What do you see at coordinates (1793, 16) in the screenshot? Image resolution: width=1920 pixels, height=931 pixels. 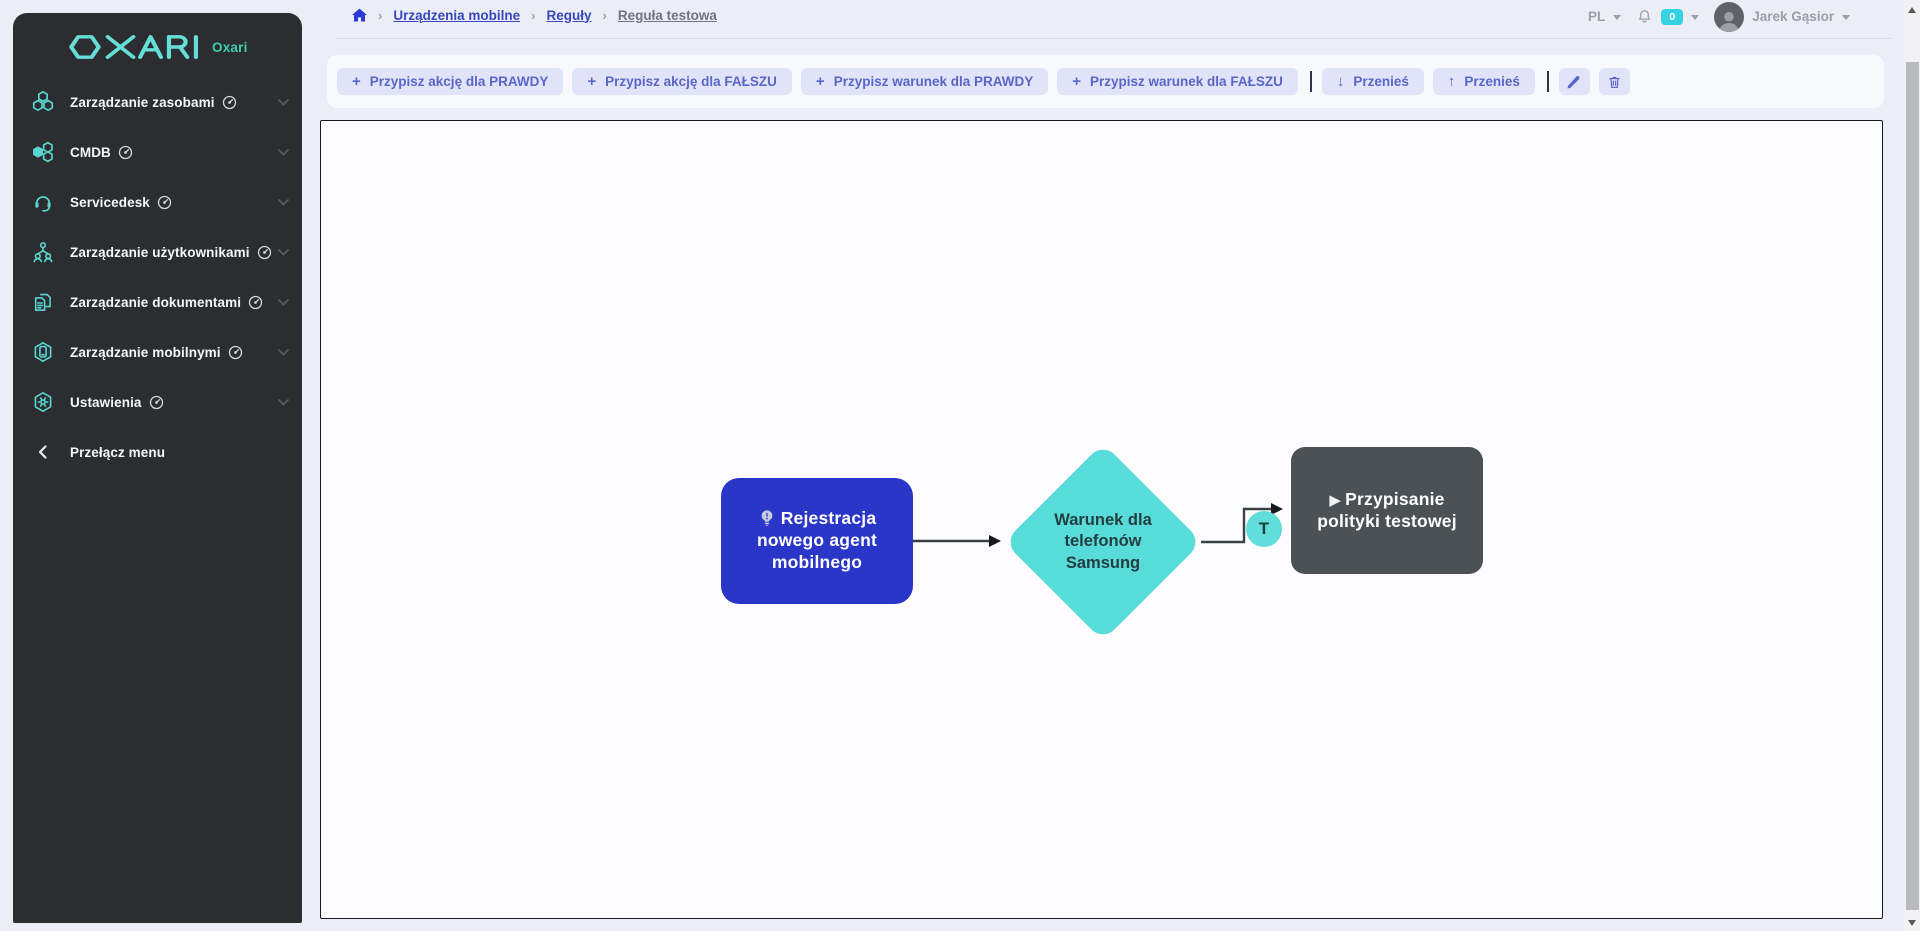 I see `user-name: Jarek Gąsior` at bounding box center [1793, 16].